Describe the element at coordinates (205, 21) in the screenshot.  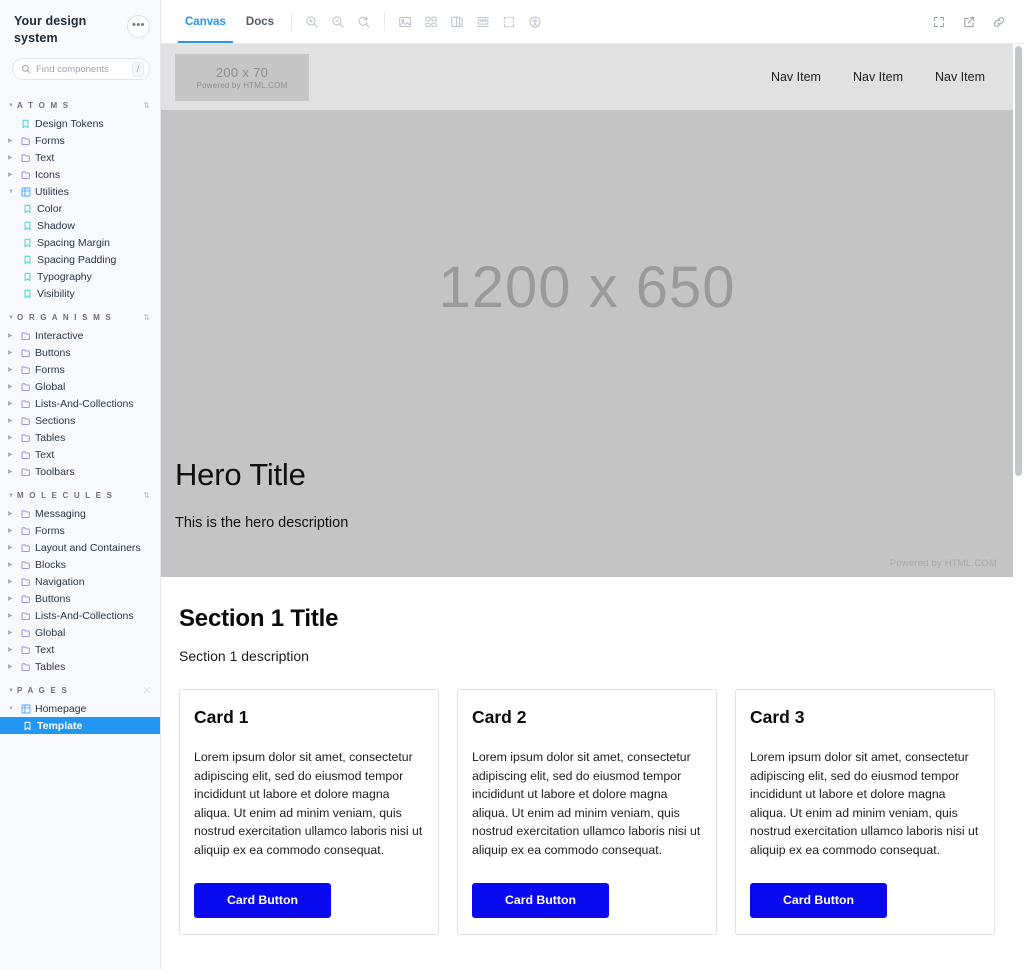
I see `tab-canvas: Canvas` at that location.